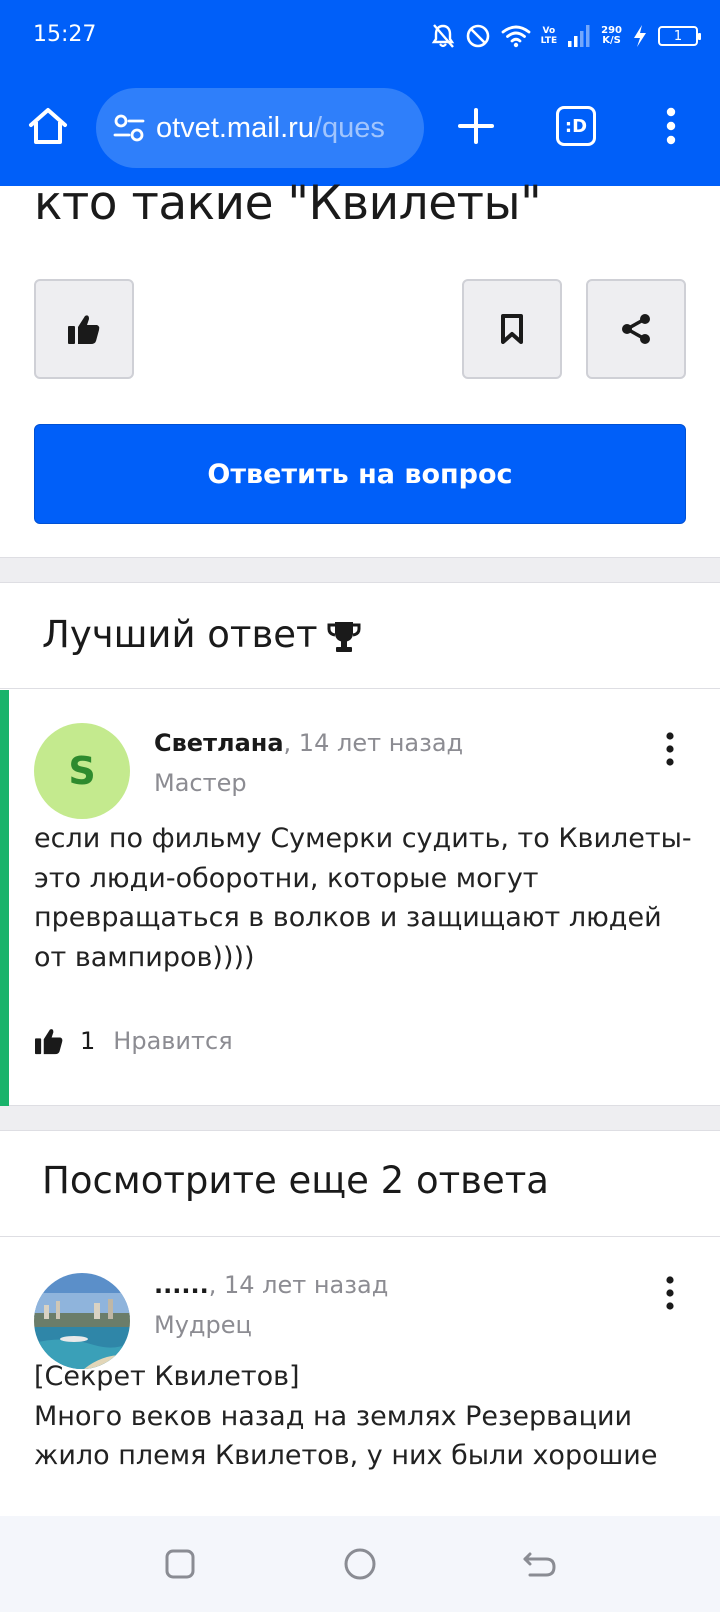 This screenshot has height=1612, width=720. What do you see at coordinates (219, 743) in the screenshot?
I see `author-name: Светлана` at bounding box center [219, 743].